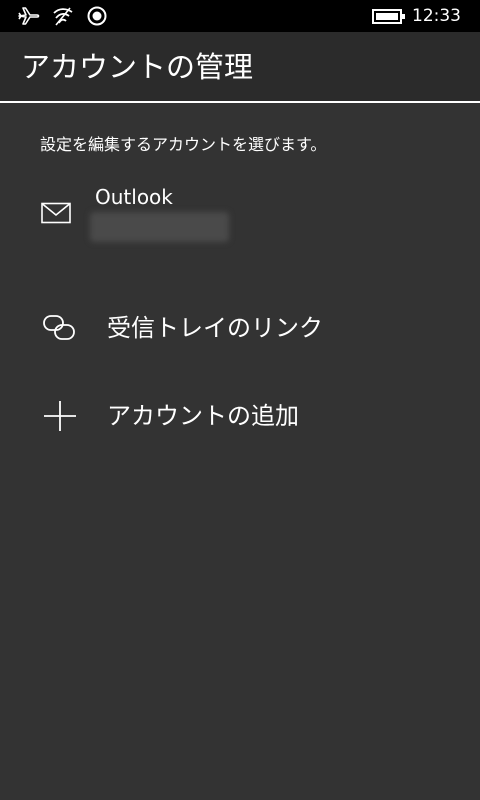 The image size is (480, 800). I want to click on plus-icon, so click(60, 416).